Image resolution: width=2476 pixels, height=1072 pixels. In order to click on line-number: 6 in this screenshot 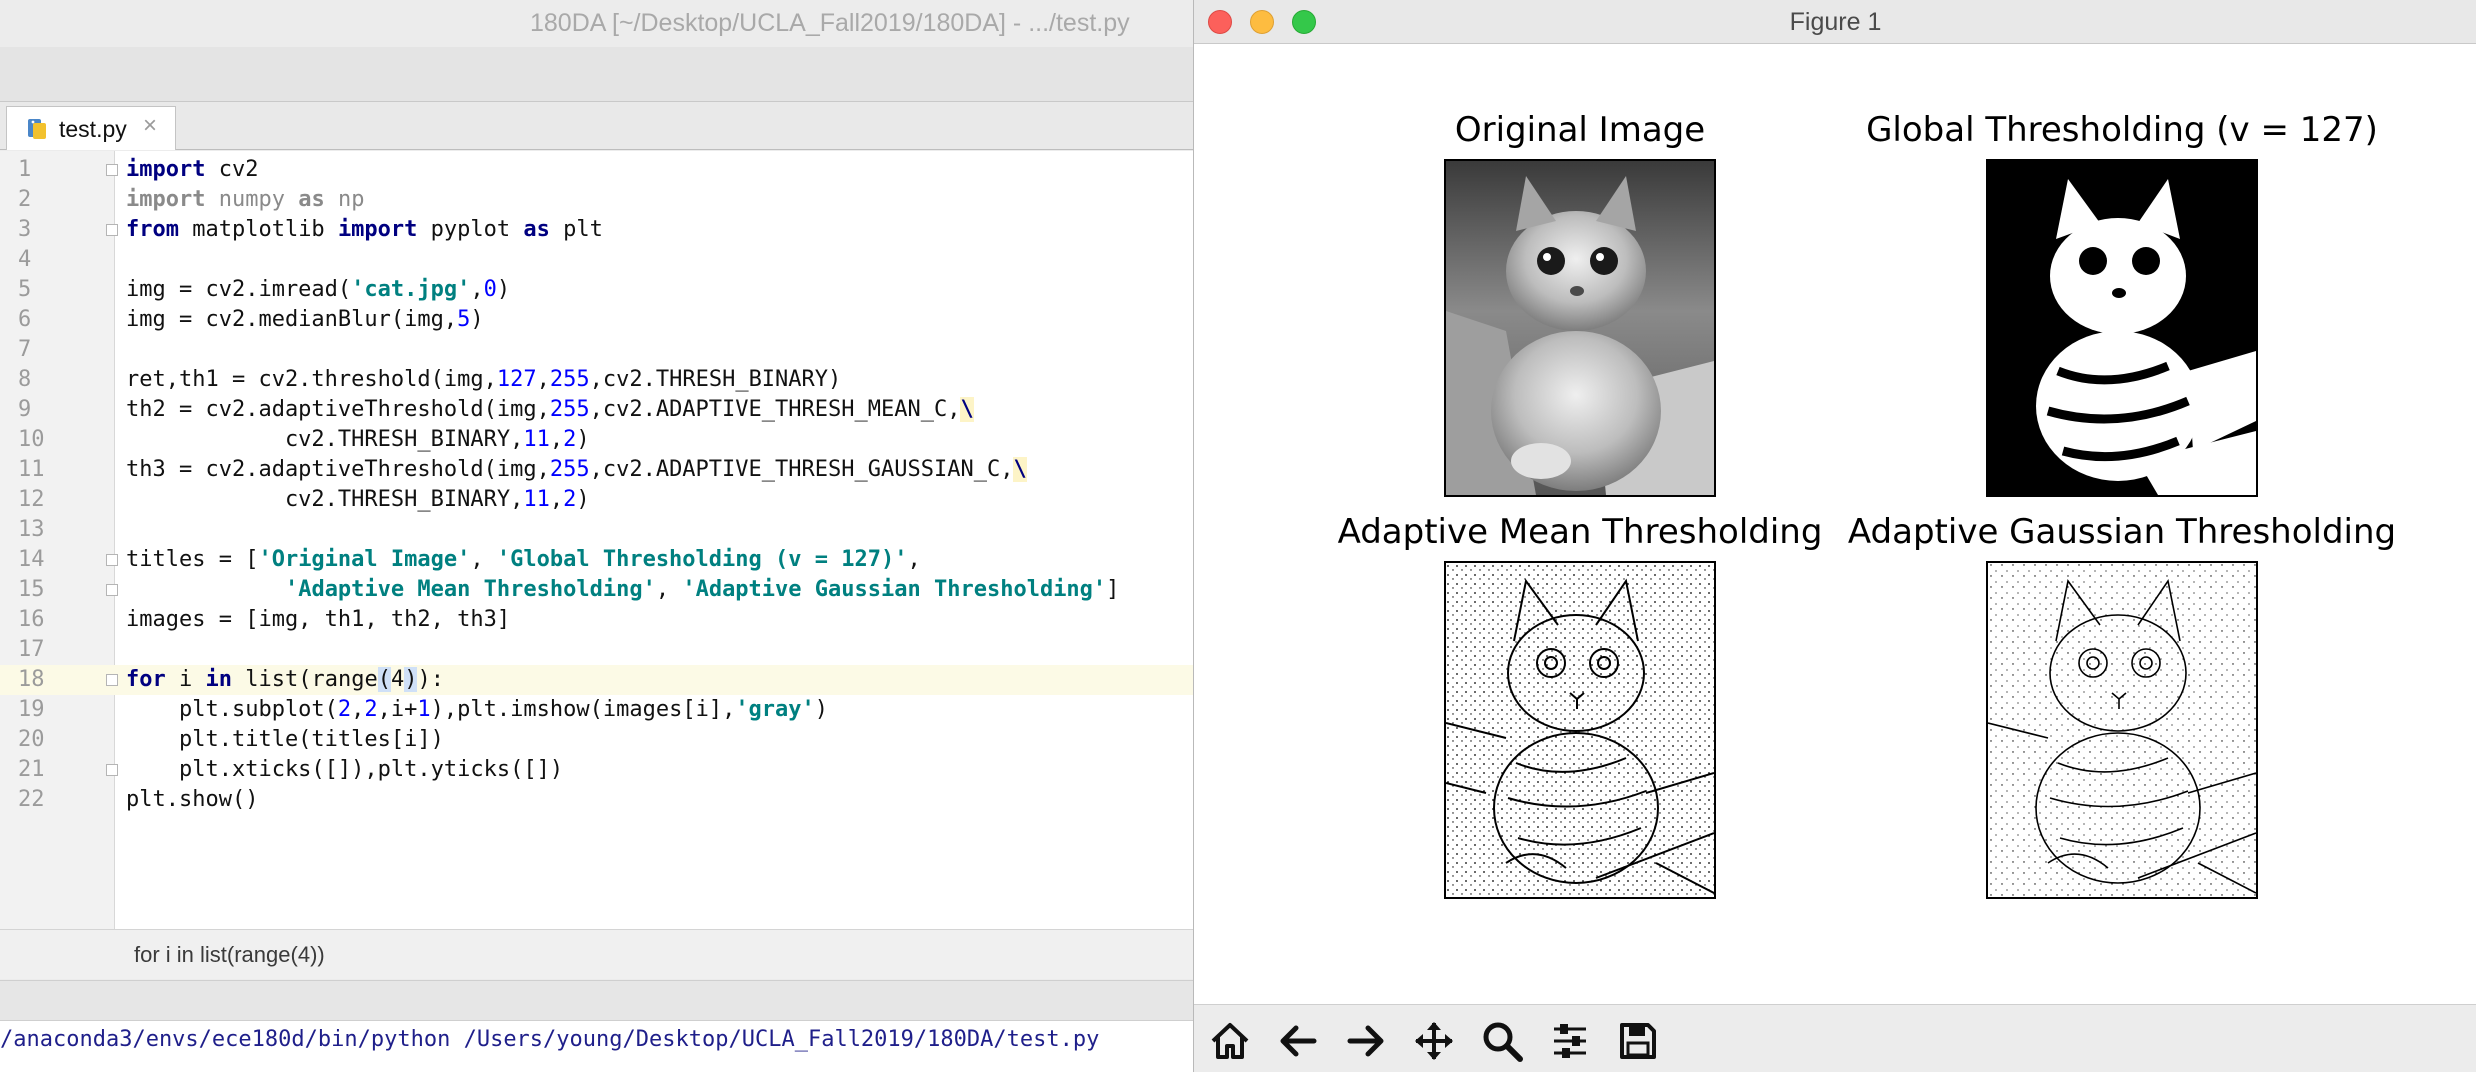, I will do `click(25, 319)`.